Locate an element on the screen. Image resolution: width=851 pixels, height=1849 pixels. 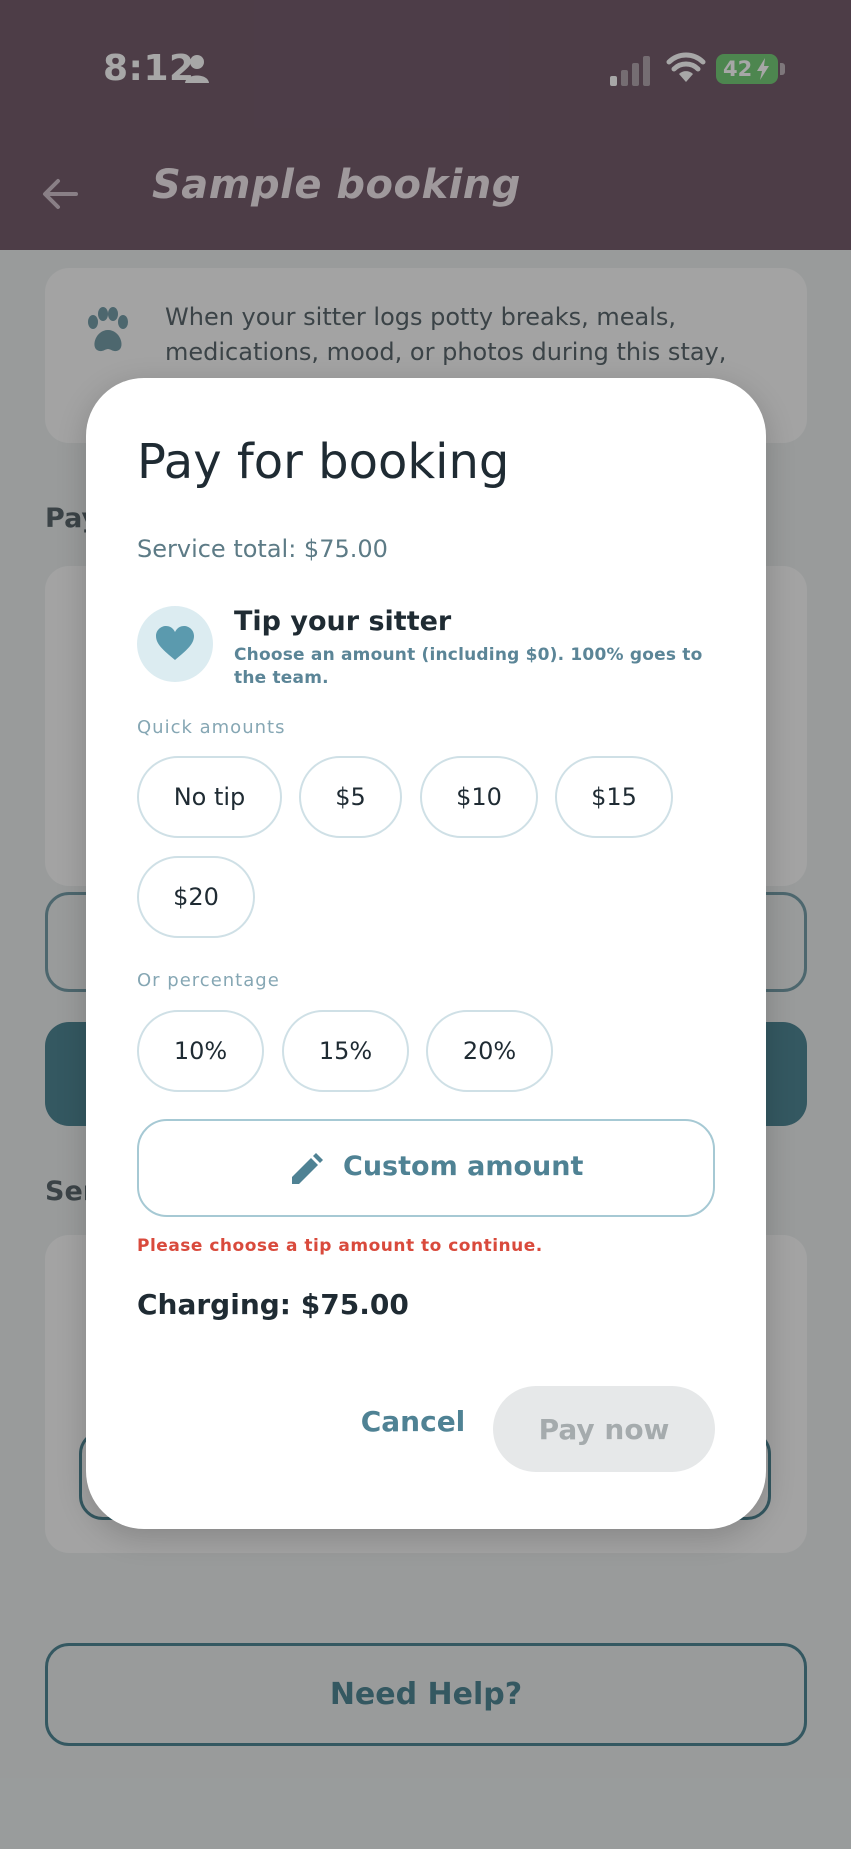
tip-chip-20: $20 is located at coordinates (196, 897).